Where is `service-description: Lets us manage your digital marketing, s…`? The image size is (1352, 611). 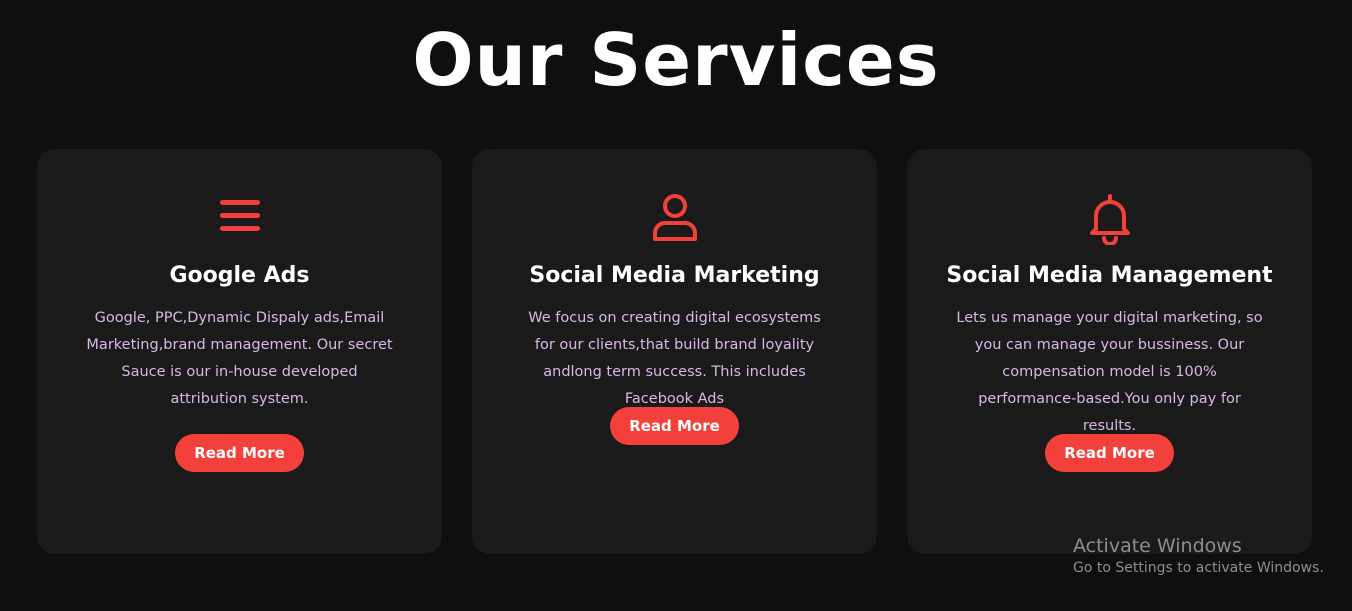 service-description: Lets us manage your digital marketing, s… is located at coordinates (1109, 372).